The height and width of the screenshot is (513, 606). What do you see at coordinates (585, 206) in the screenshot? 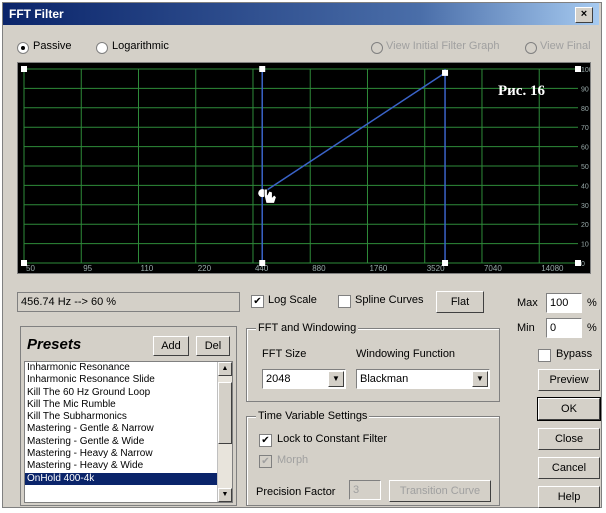
I see `y-tick-label: 30` at bounding box center [585, 206].